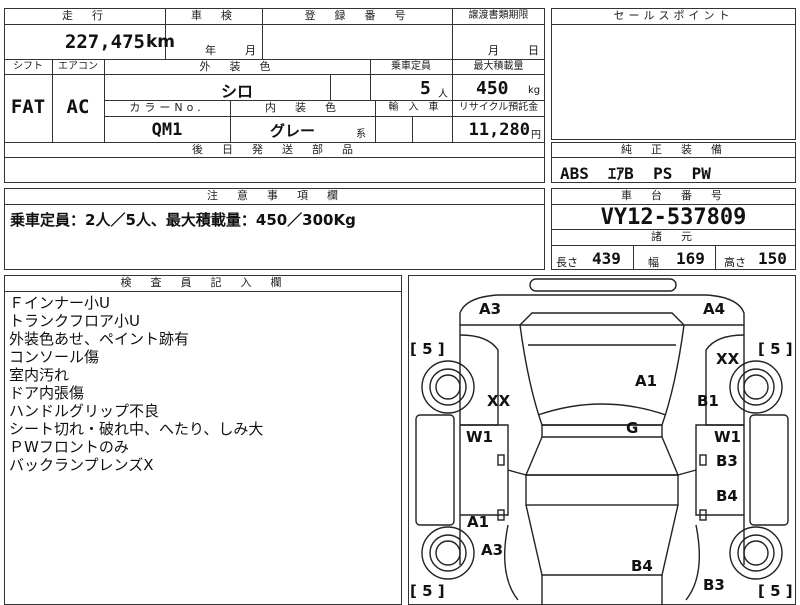 The height and width of the screenshot is (605, 800). What do you see at coordinates (632, 428) in the screenshot?
I see `mark-windshield: G` at bounding box center [632, 428].